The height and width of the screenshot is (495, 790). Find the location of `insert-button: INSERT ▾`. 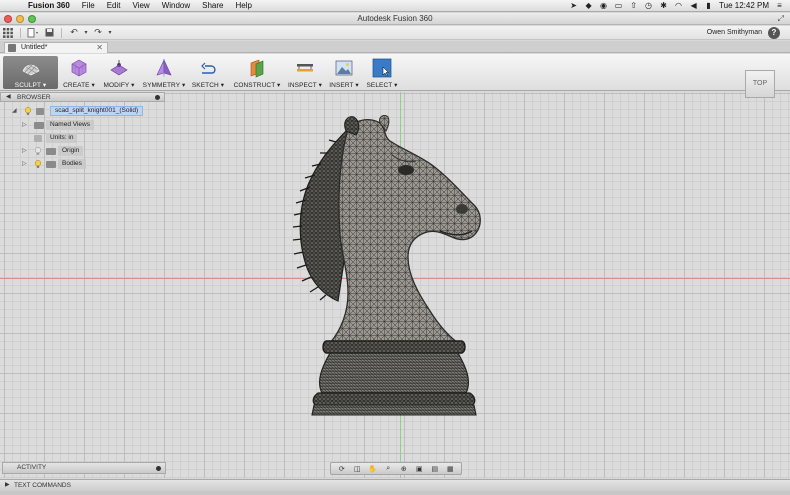

insert-button: INSERT ▾ is located at coordinates (344, 72).